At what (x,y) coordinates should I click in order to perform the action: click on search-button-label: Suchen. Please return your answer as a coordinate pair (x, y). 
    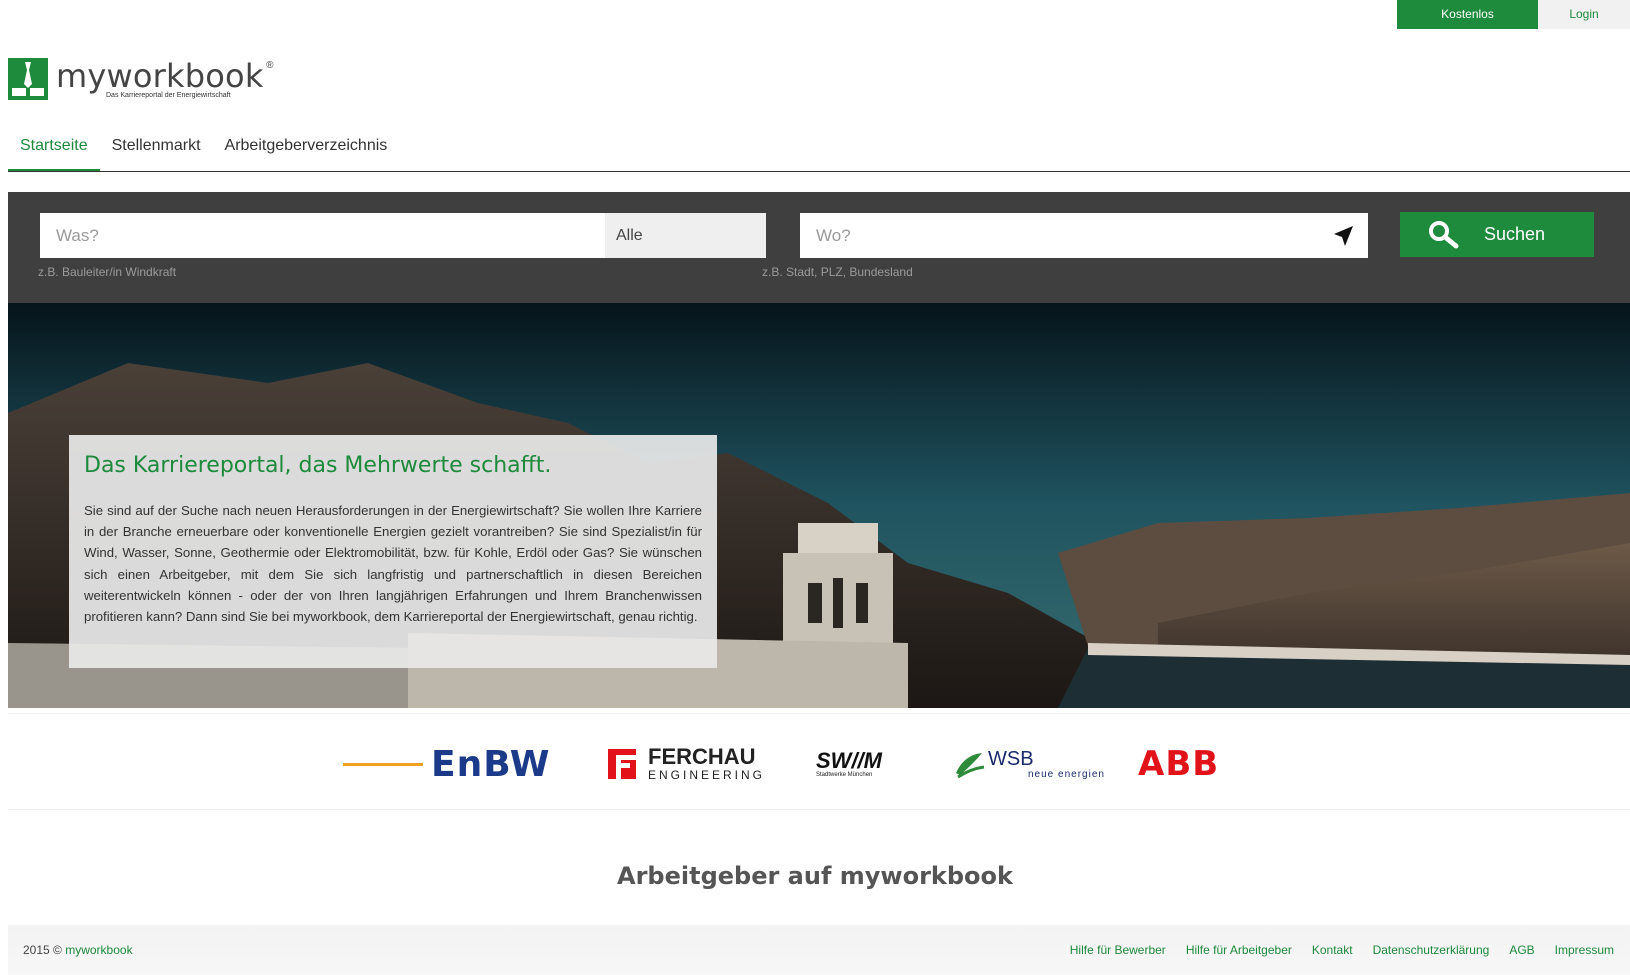
    Looking at the image, I should click on (1515, 234).